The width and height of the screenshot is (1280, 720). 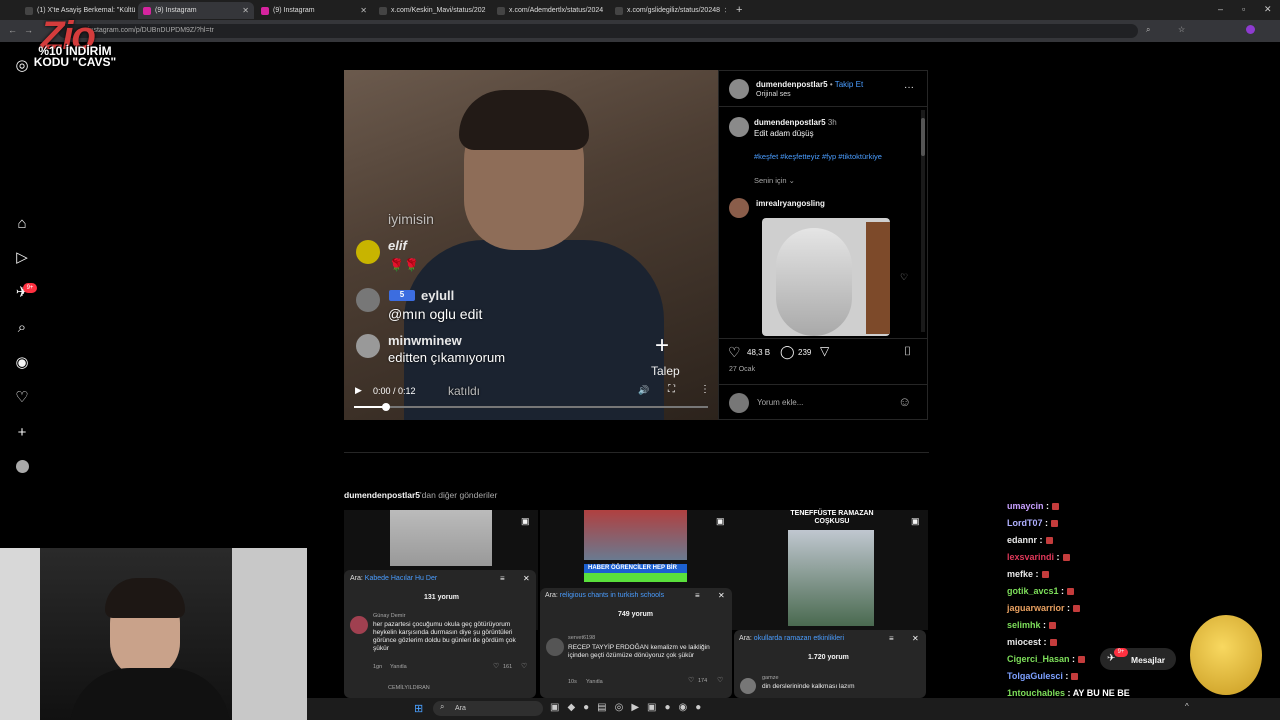 What do you see at coordinates (1038, 659) in the screenshot?
I see `chat-username: Cigerci_Hasan` at bounding box center [1038, 659].